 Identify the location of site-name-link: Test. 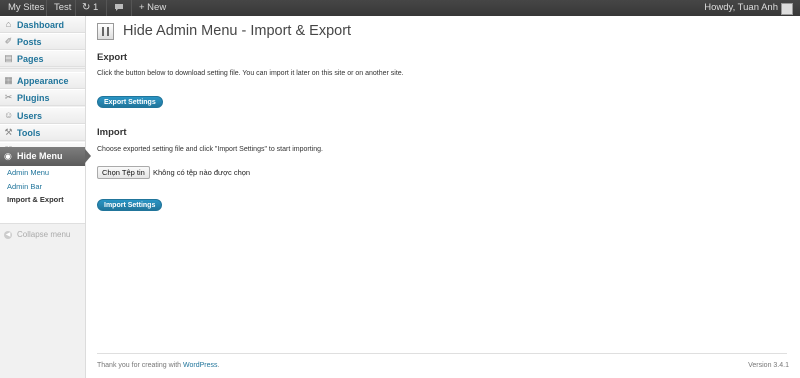
(62, 8).